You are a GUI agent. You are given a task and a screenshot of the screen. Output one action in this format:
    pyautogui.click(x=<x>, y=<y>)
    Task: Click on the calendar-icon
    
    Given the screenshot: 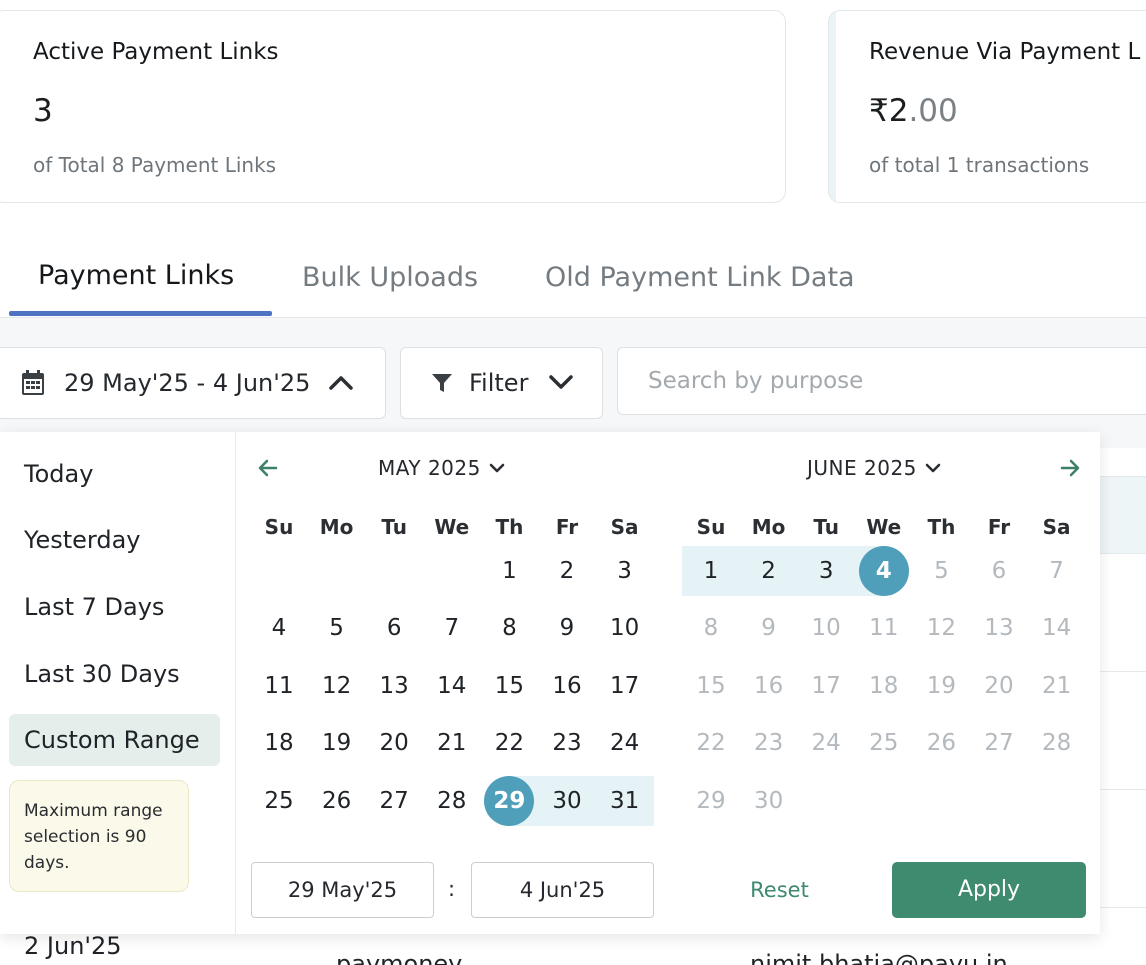 What is the action you would take?
    pyautogui.click(x=33, y=382)
    